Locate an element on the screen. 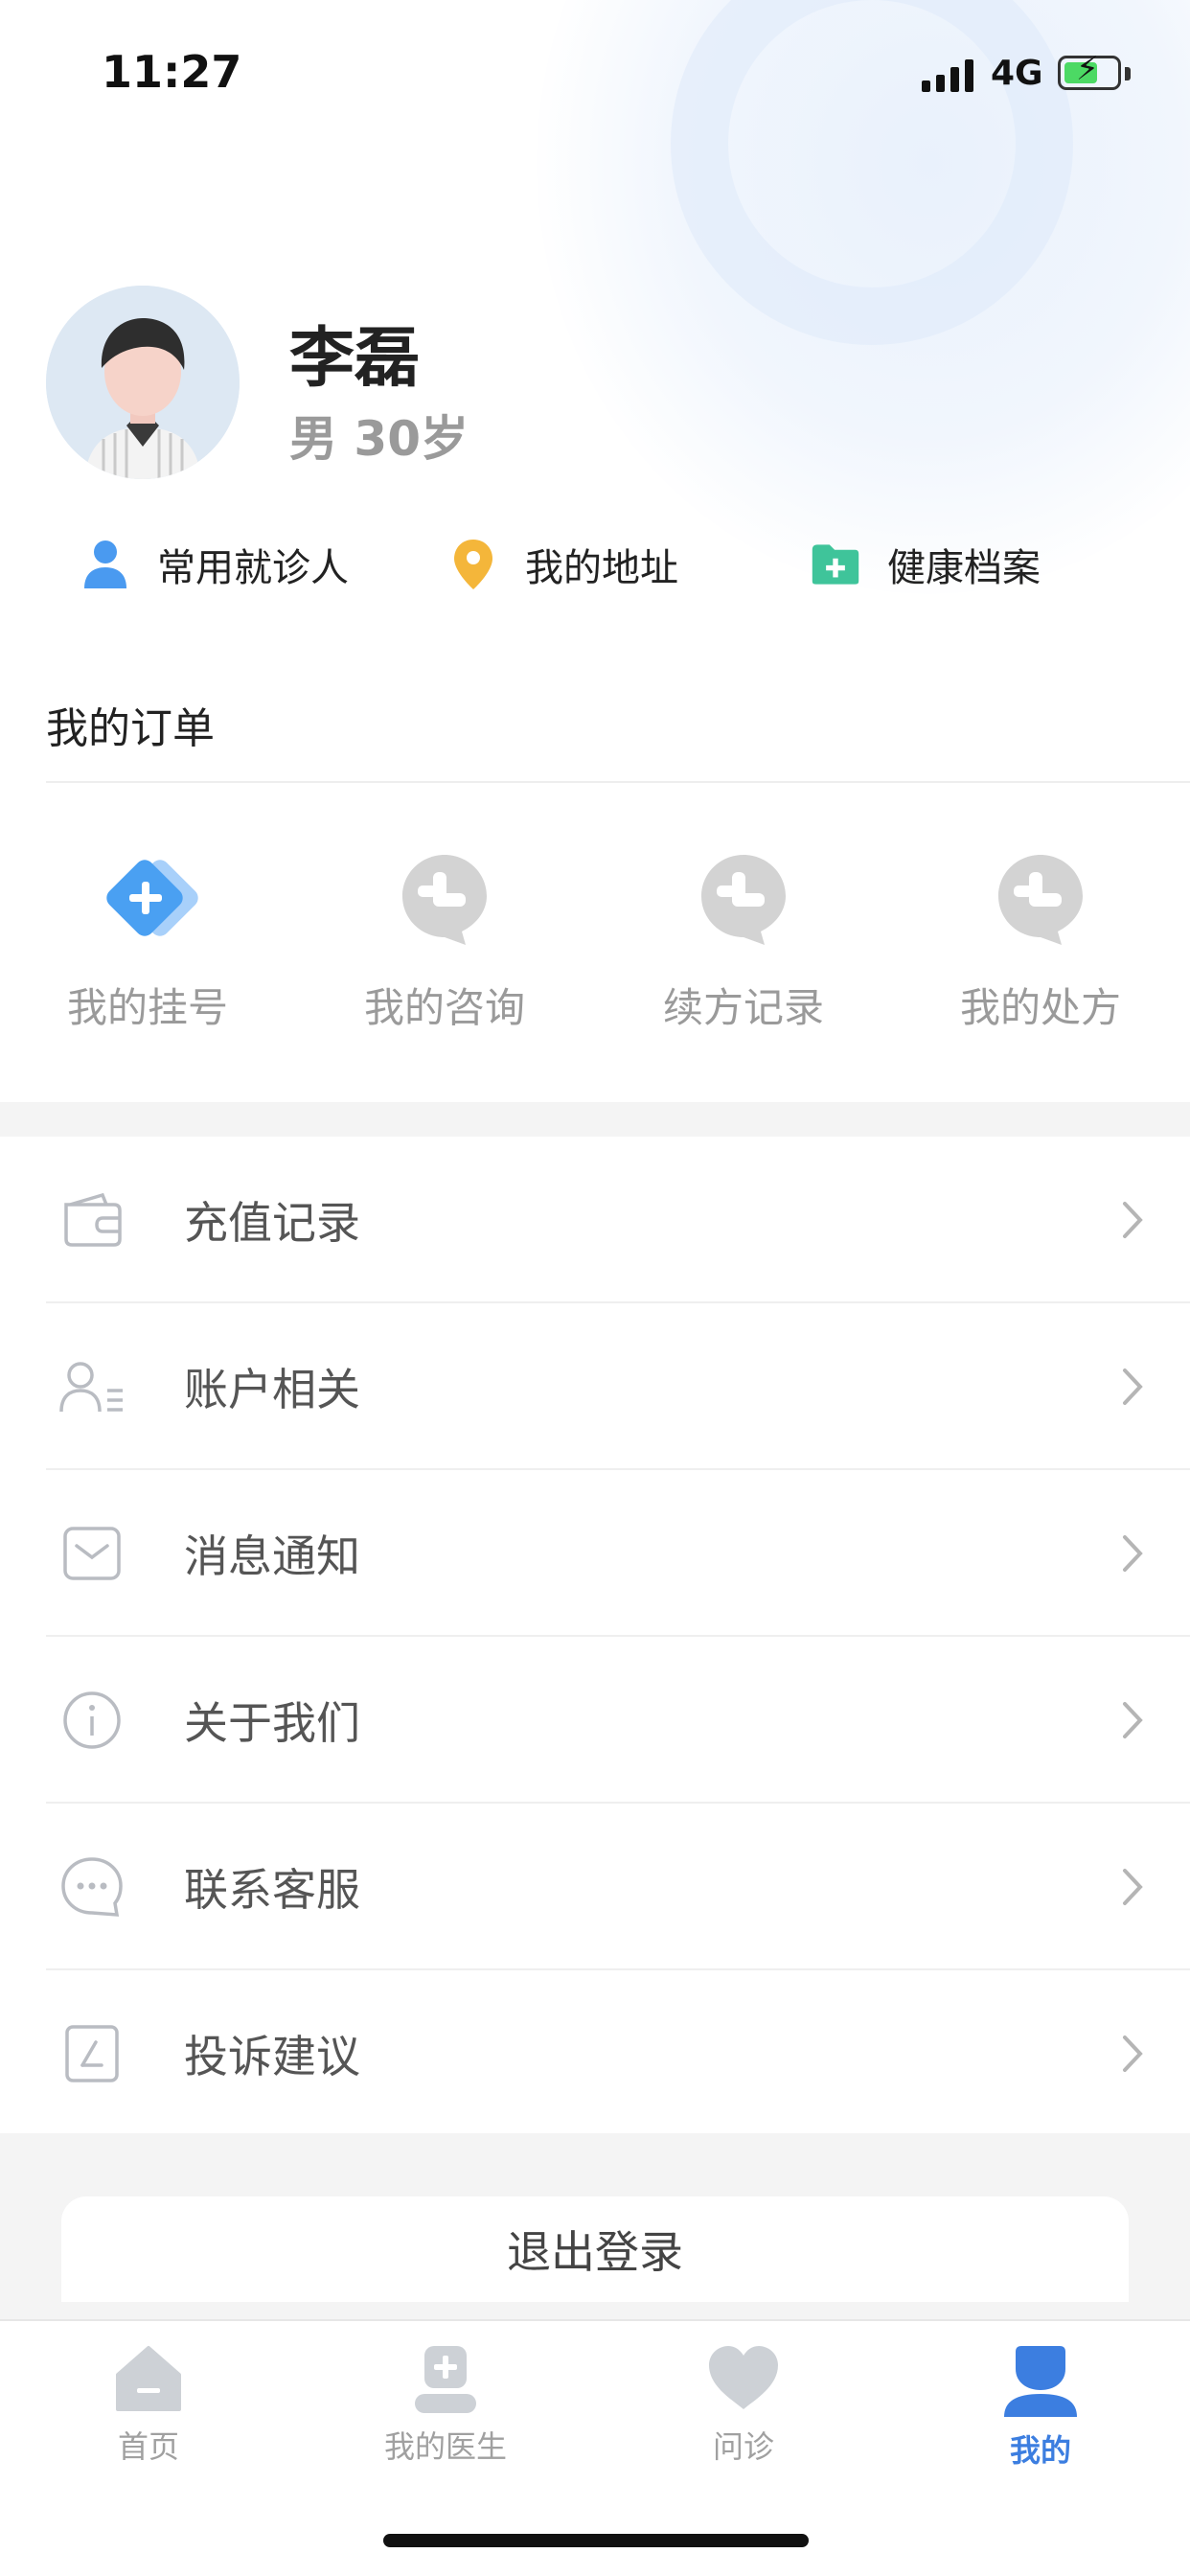 The image size is (1190, 2576). tab-my-doctor: 我的医生 is located at coordinates (446, 2404).